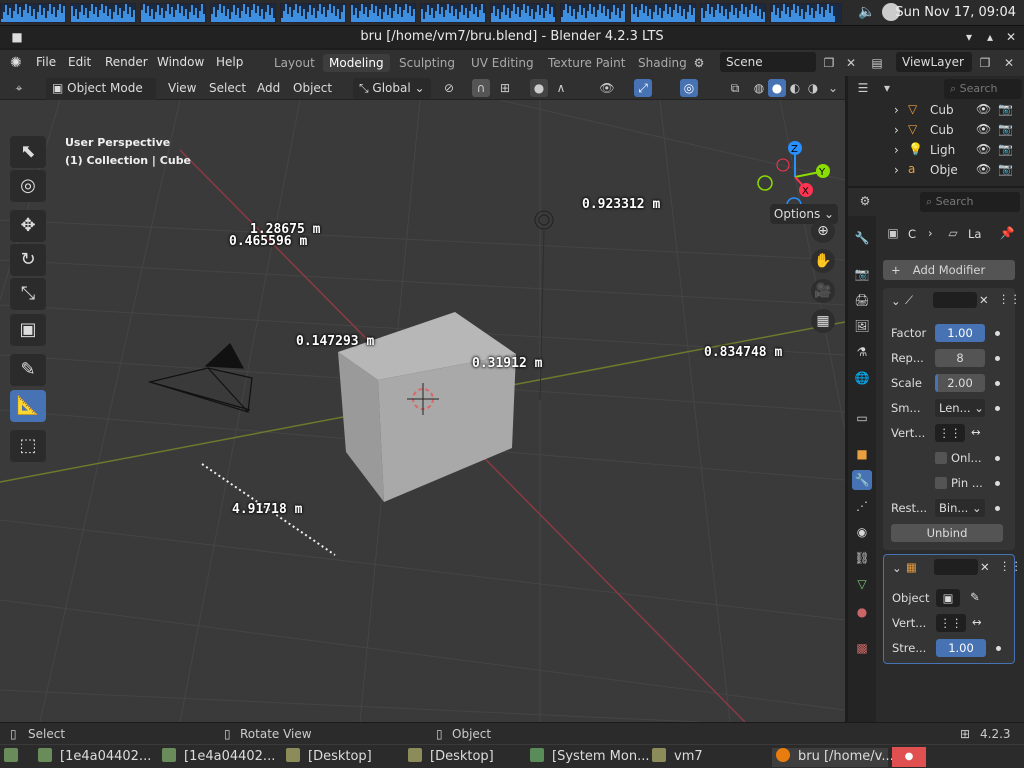  I want to click on hand-pan-icon: ✋, so click(823, 261).